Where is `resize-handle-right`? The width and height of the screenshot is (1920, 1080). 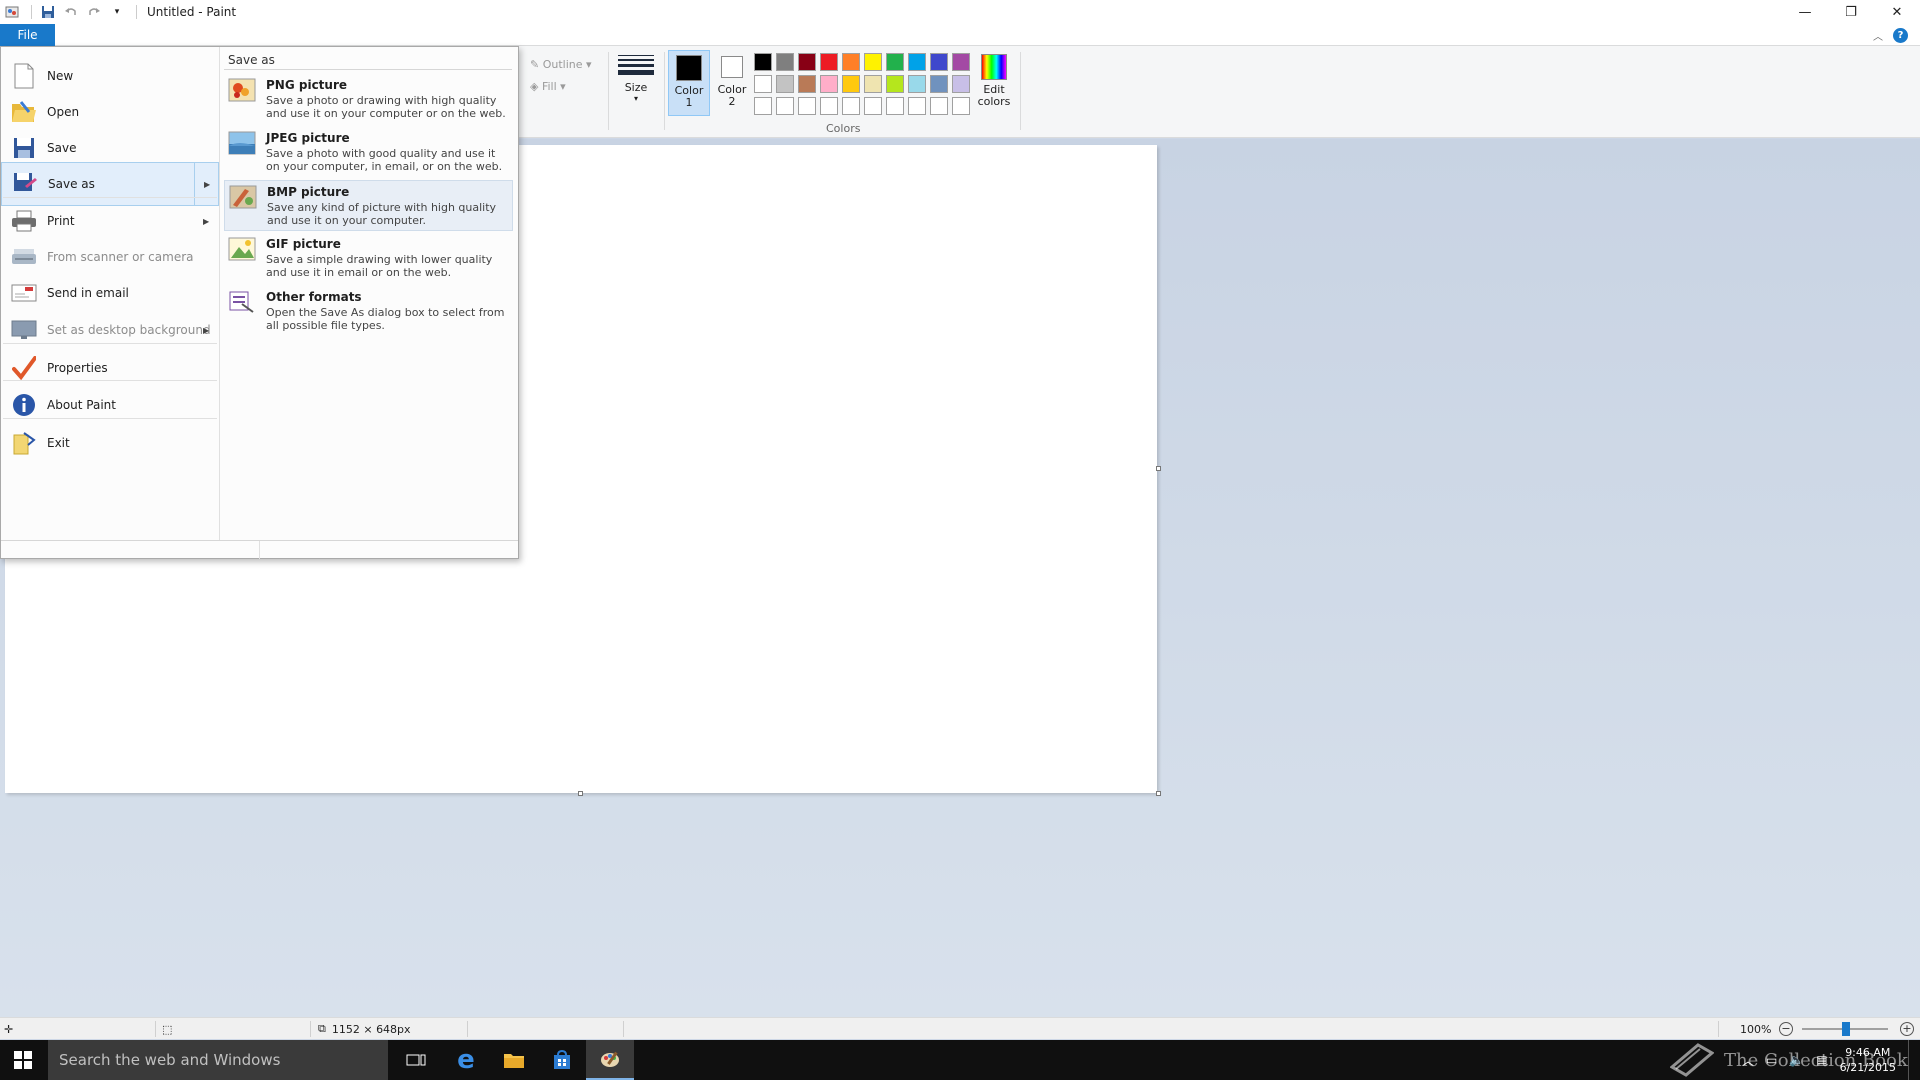
resize-handle-right is located at coordinates (1158, 468).